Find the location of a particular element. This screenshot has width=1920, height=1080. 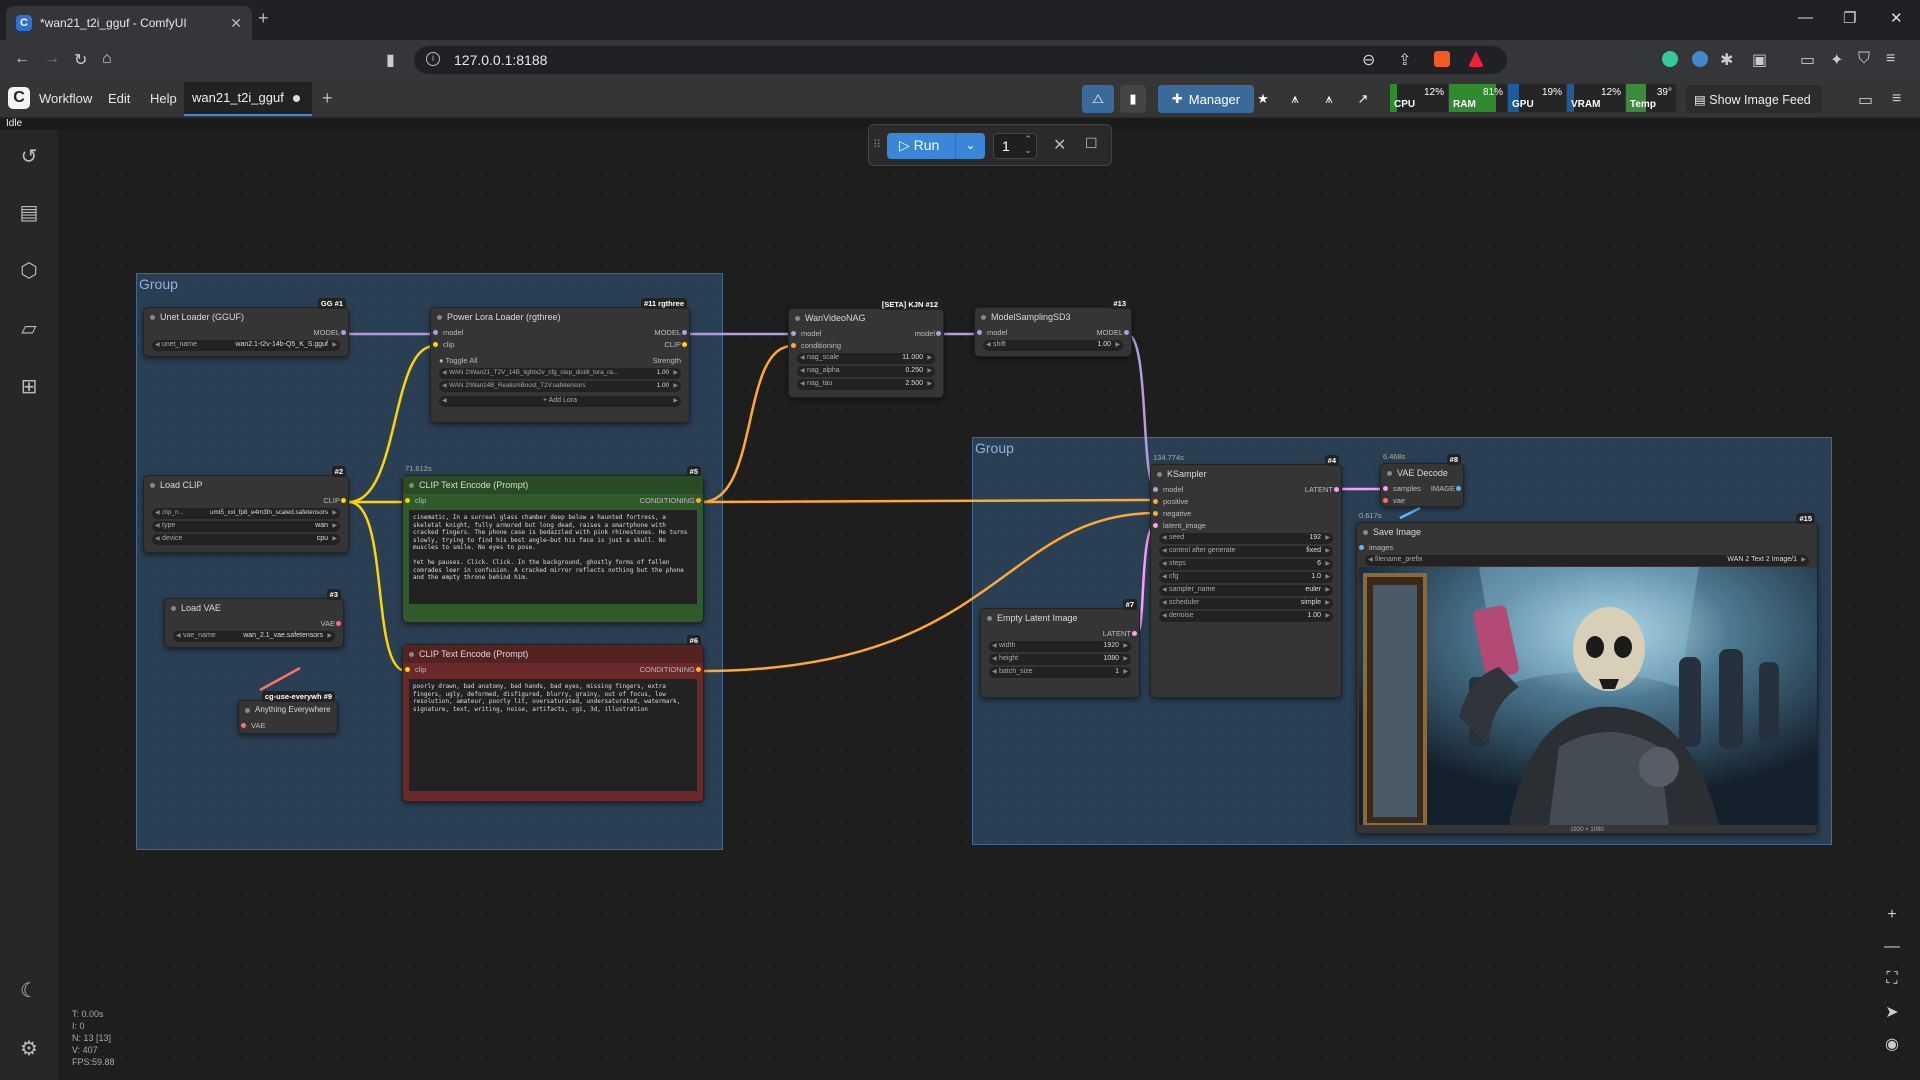

menu-edit: Edit is located at coordinates (119, 98).